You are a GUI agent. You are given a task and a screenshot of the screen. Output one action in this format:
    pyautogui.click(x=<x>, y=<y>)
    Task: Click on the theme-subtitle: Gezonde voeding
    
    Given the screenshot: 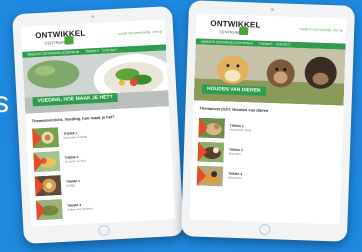 What is the action you would take?
    pyautogui.click(x=75, y=137)
    